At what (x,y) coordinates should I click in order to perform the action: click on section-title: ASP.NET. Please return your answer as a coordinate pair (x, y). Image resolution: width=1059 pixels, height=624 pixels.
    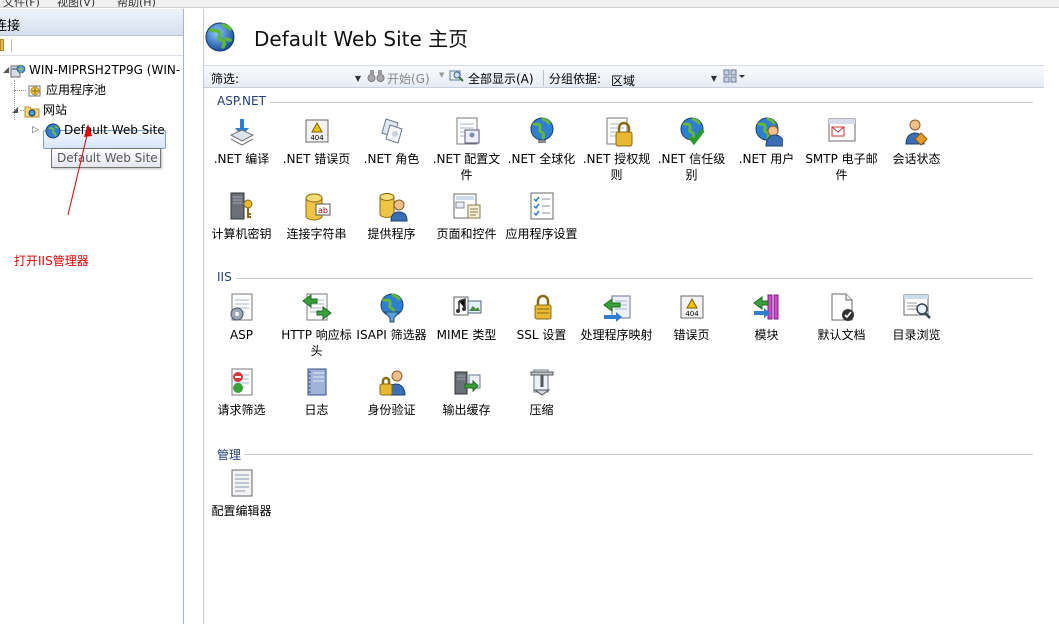
    Looking at the image, I should click on (241, 101).